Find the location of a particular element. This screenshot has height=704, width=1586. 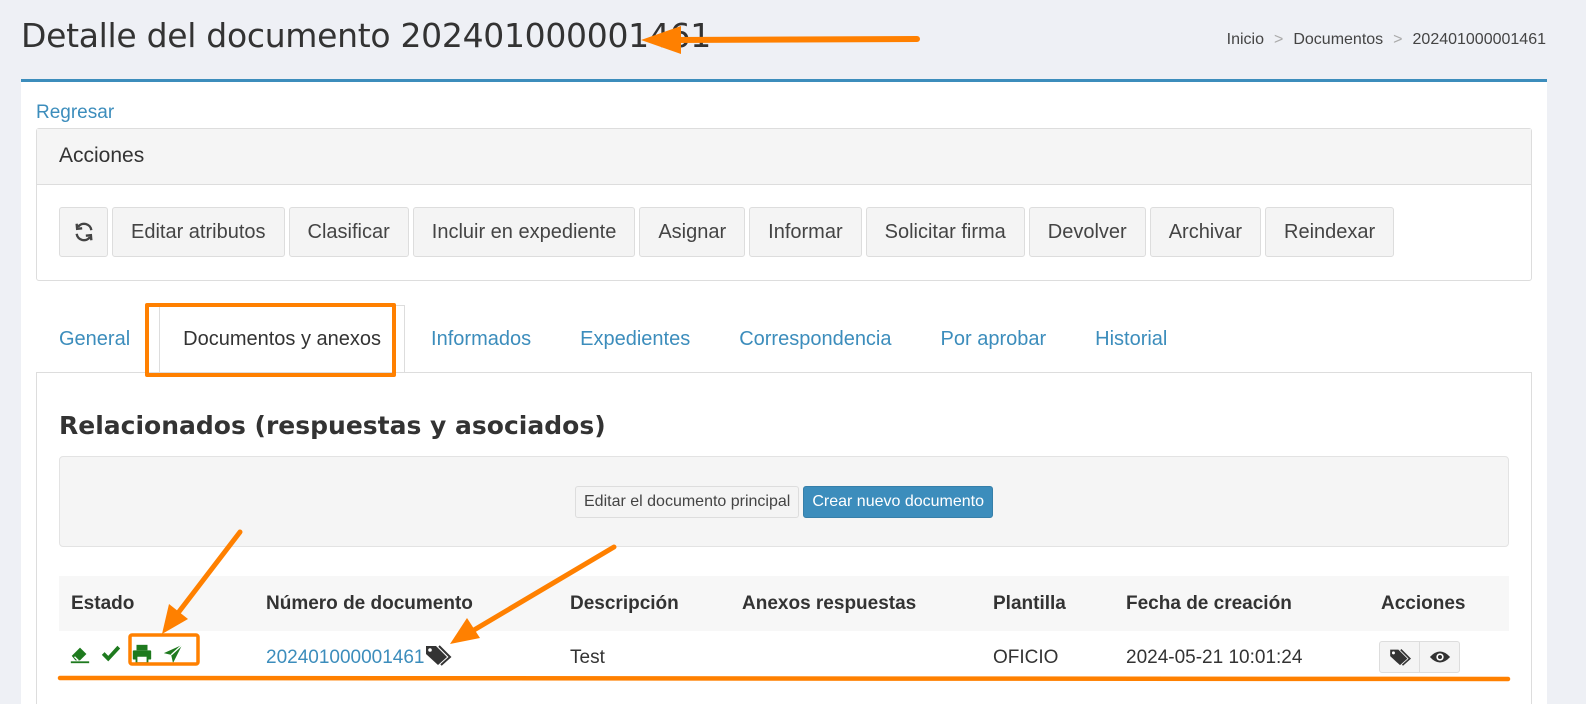

th-actions: Acciones is located at coordinates (1423, 603).